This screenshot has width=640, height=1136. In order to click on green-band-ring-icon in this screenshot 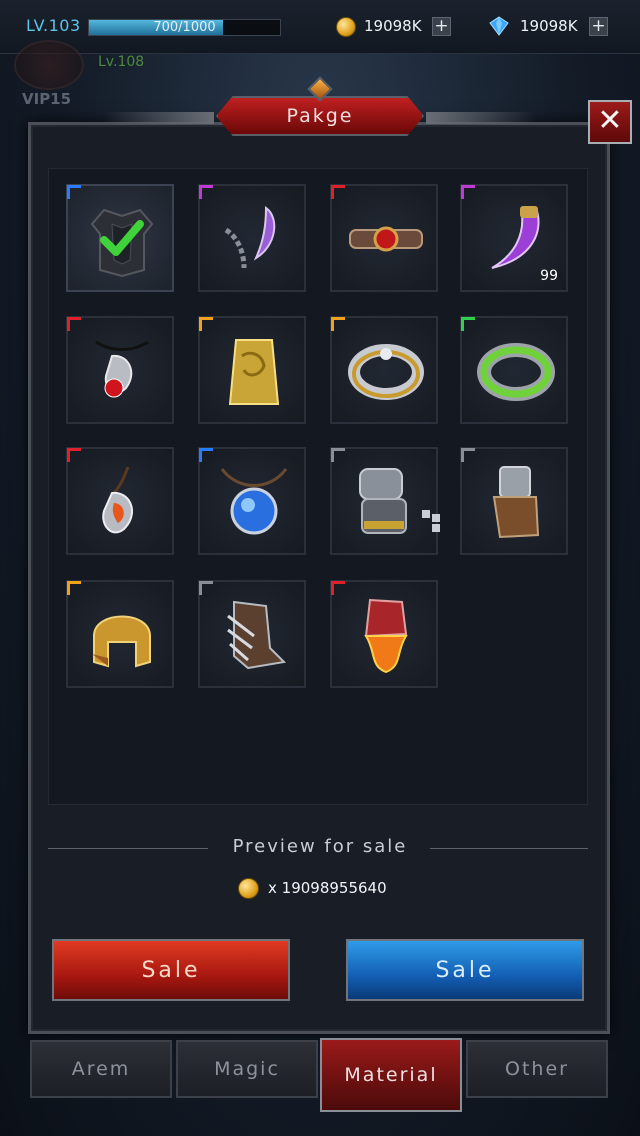, I will do `click(516, 372)`.